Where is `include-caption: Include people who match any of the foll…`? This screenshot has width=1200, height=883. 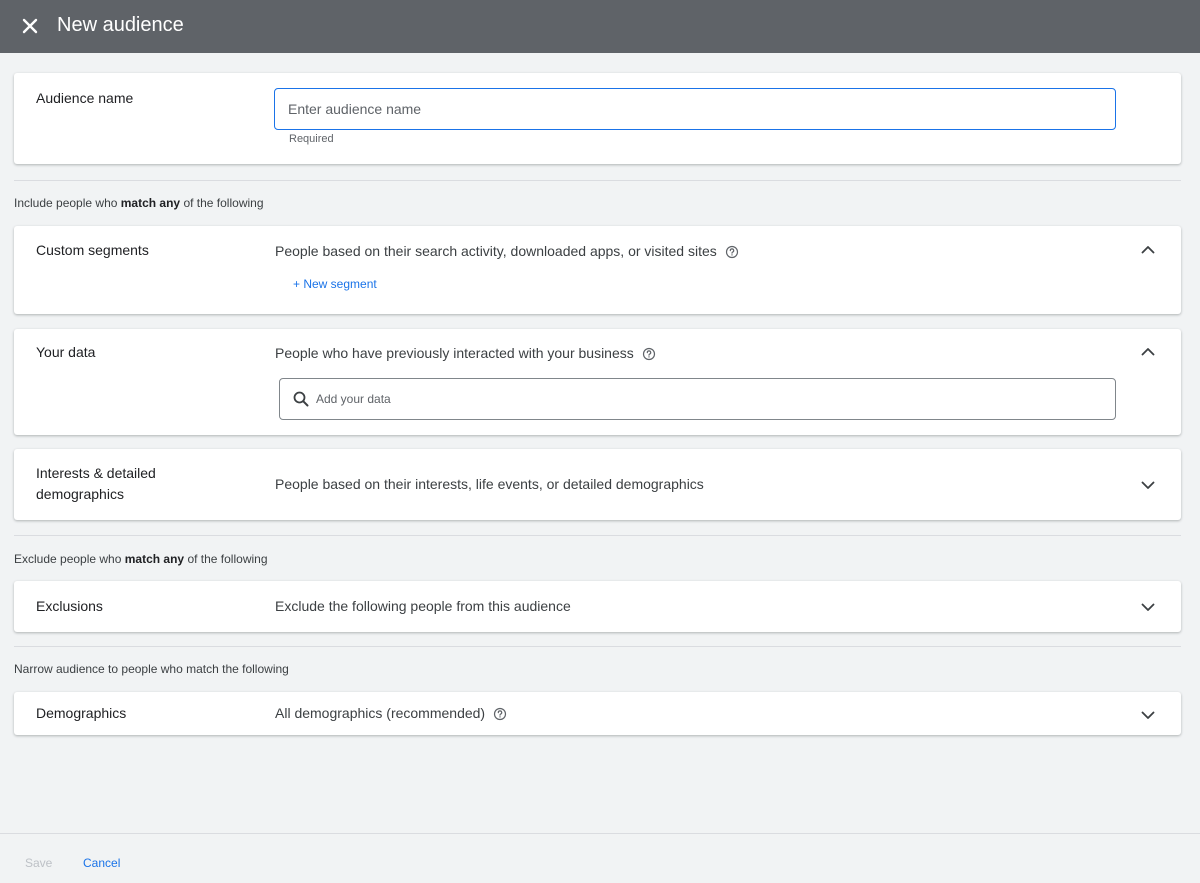 include-caption: Include people who match any of the foll… is located at coordinates (139, 203).